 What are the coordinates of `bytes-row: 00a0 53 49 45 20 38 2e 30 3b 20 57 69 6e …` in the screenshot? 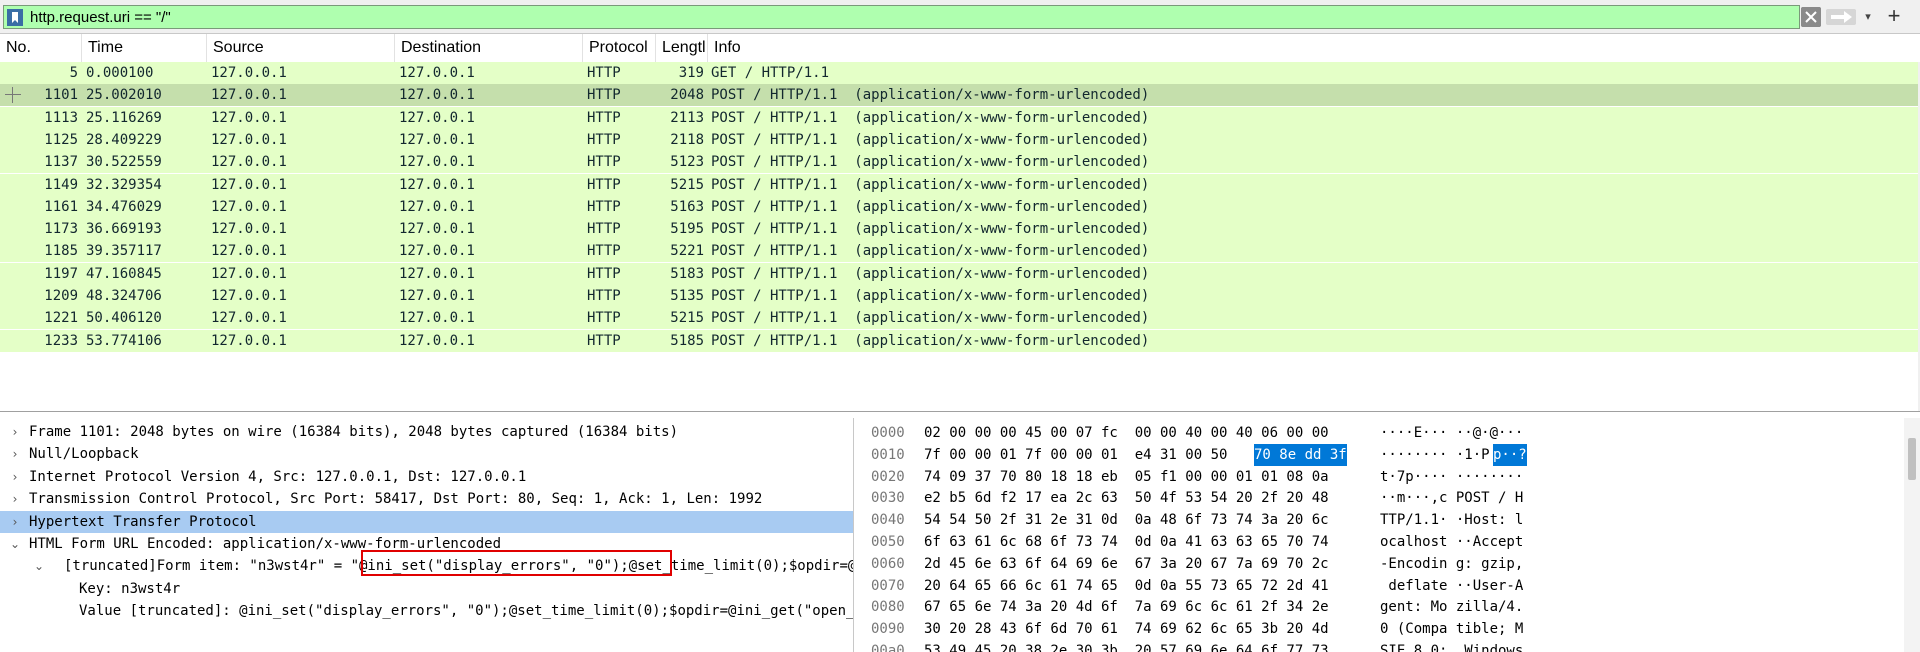 It's located at (1390, 646).